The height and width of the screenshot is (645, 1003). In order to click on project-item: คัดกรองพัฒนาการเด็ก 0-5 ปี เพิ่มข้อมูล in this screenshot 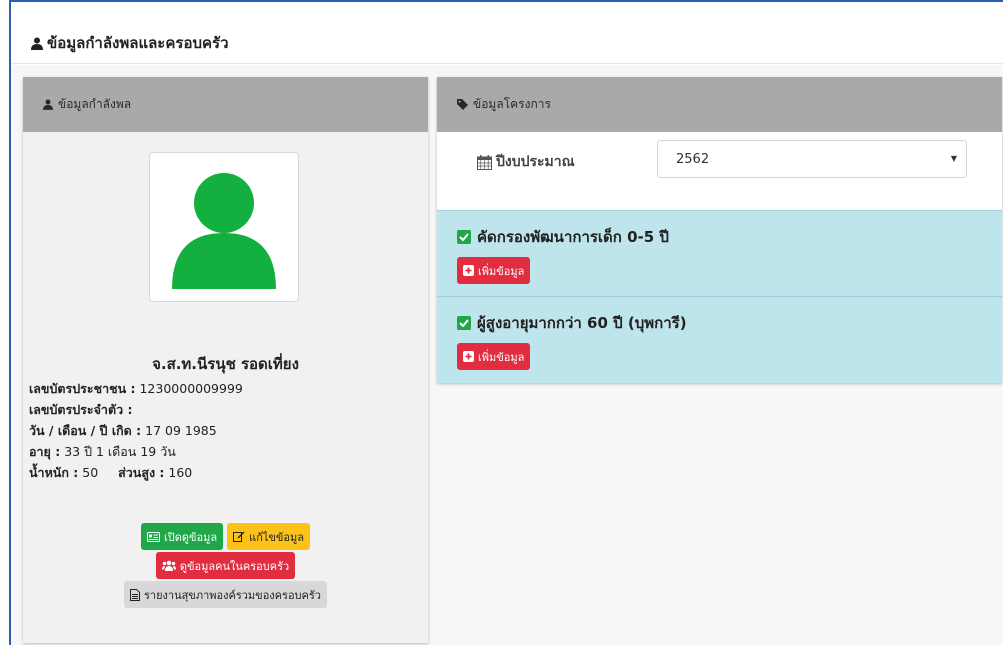, I will do `click(719, 253)`.